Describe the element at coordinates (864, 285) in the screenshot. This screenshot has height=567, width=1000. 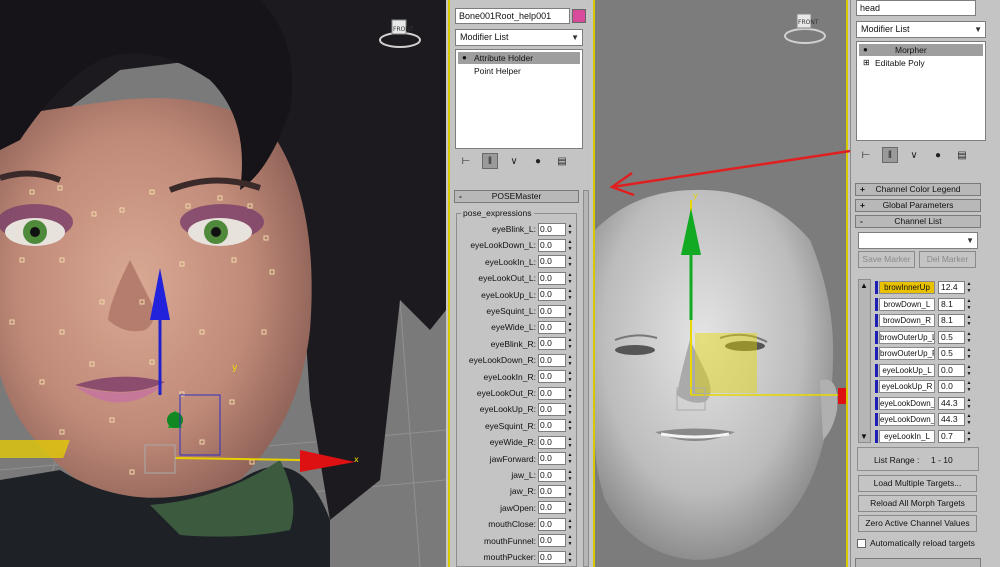
I see `scroll-up-icon: ▲` at that location.